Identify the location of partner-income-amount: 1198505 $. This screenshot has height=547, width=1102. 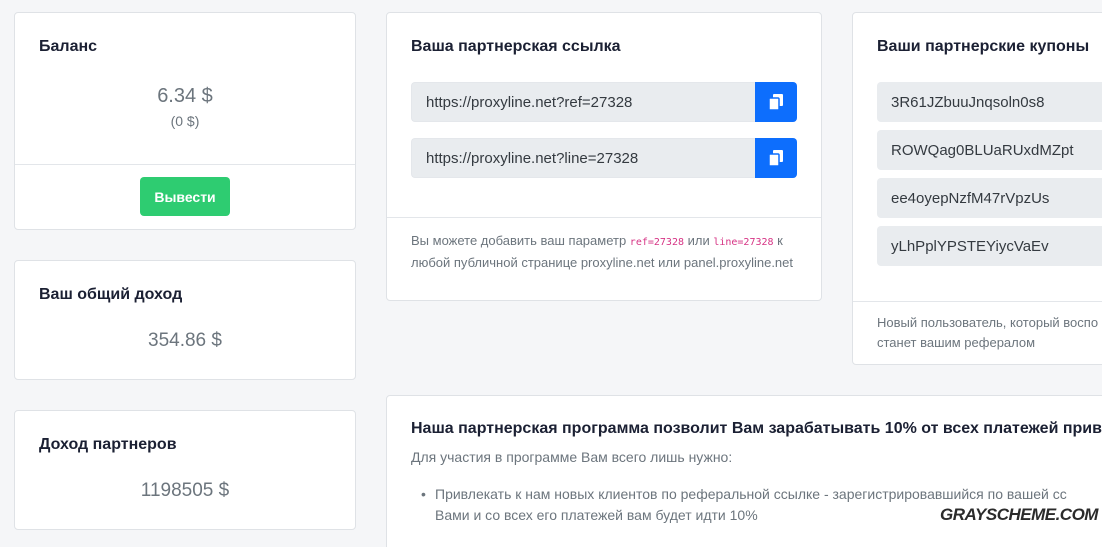
(185, 490).